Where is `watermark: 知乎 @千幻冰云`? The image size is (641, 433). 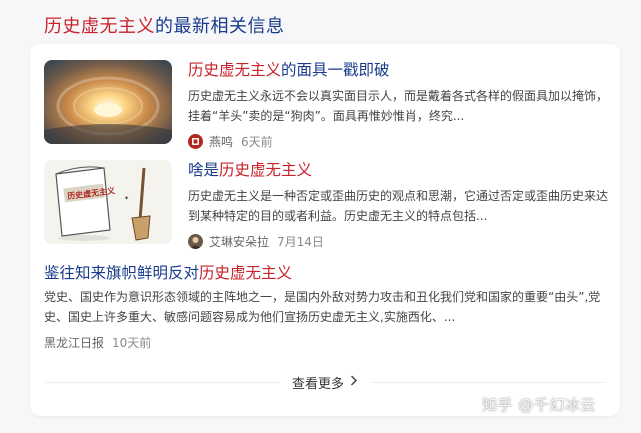 watermark: 知乎 @千幻冰云 is located at coordinates (539, 405).